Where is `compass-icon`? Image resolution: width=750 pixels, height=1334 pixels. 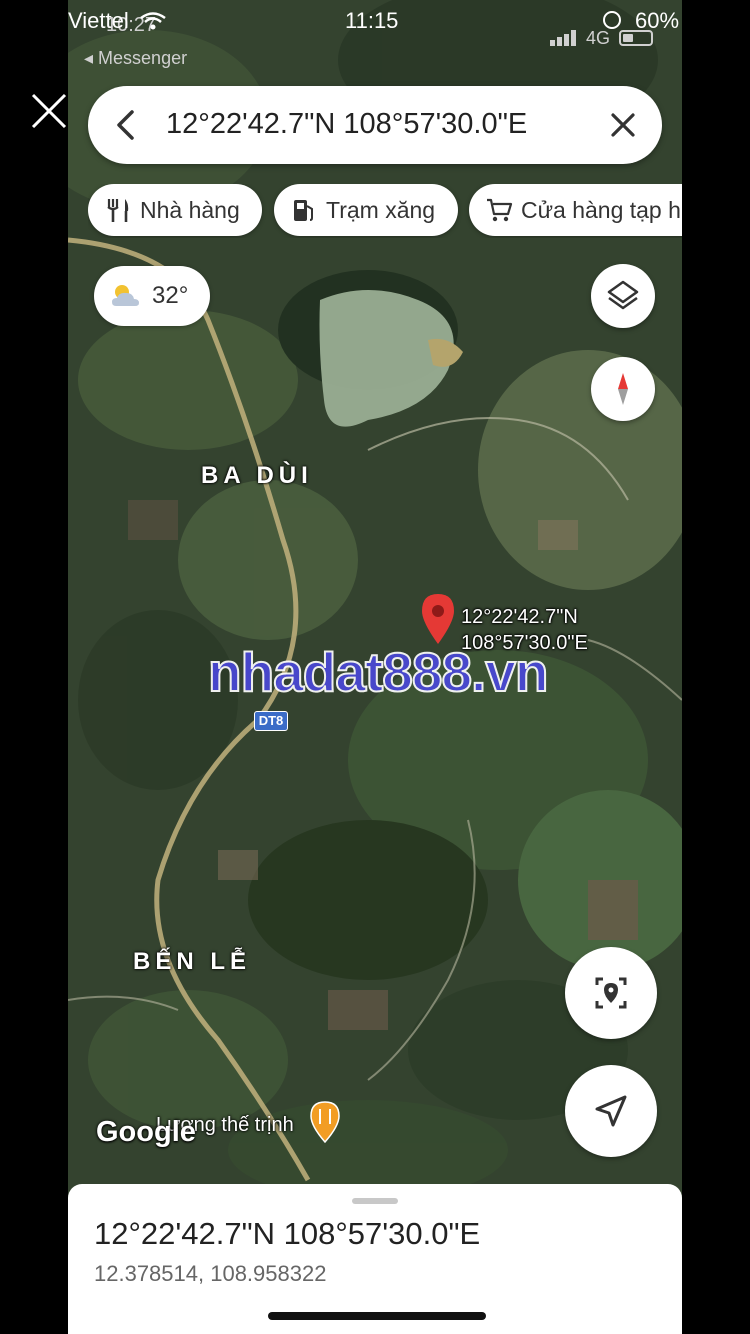 compass-icon is located at coordinates (623, 389).